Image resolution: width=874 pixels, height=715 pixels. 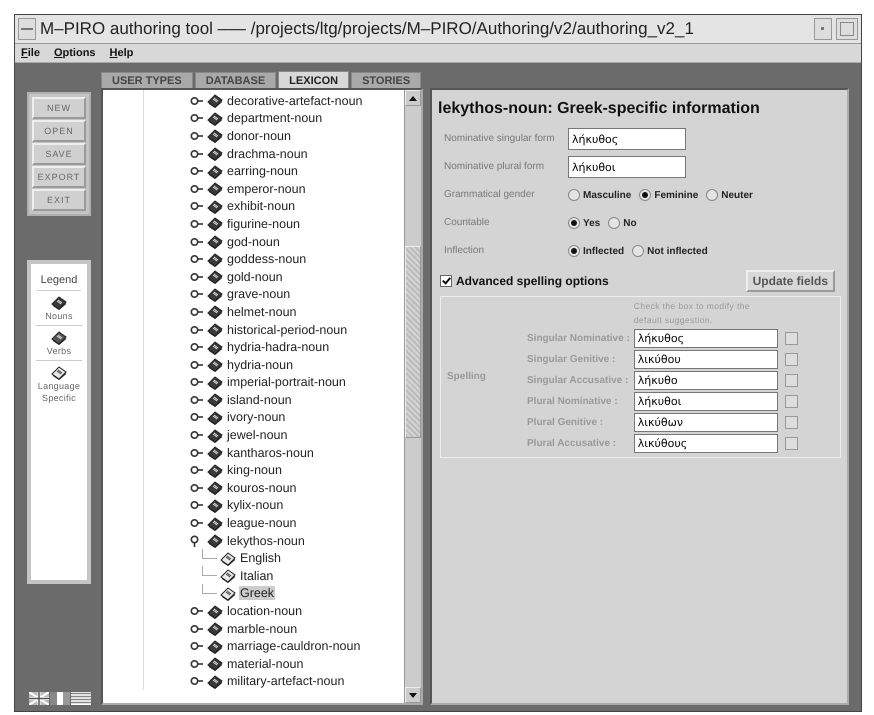 I want to click on tree-item: emperor-noun, so click(x=266, y=189).